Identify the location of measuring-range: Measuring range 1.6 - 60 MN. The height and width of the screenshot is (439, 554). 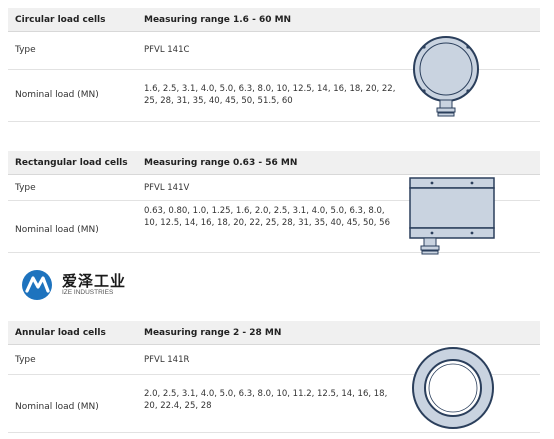
(218, 20).